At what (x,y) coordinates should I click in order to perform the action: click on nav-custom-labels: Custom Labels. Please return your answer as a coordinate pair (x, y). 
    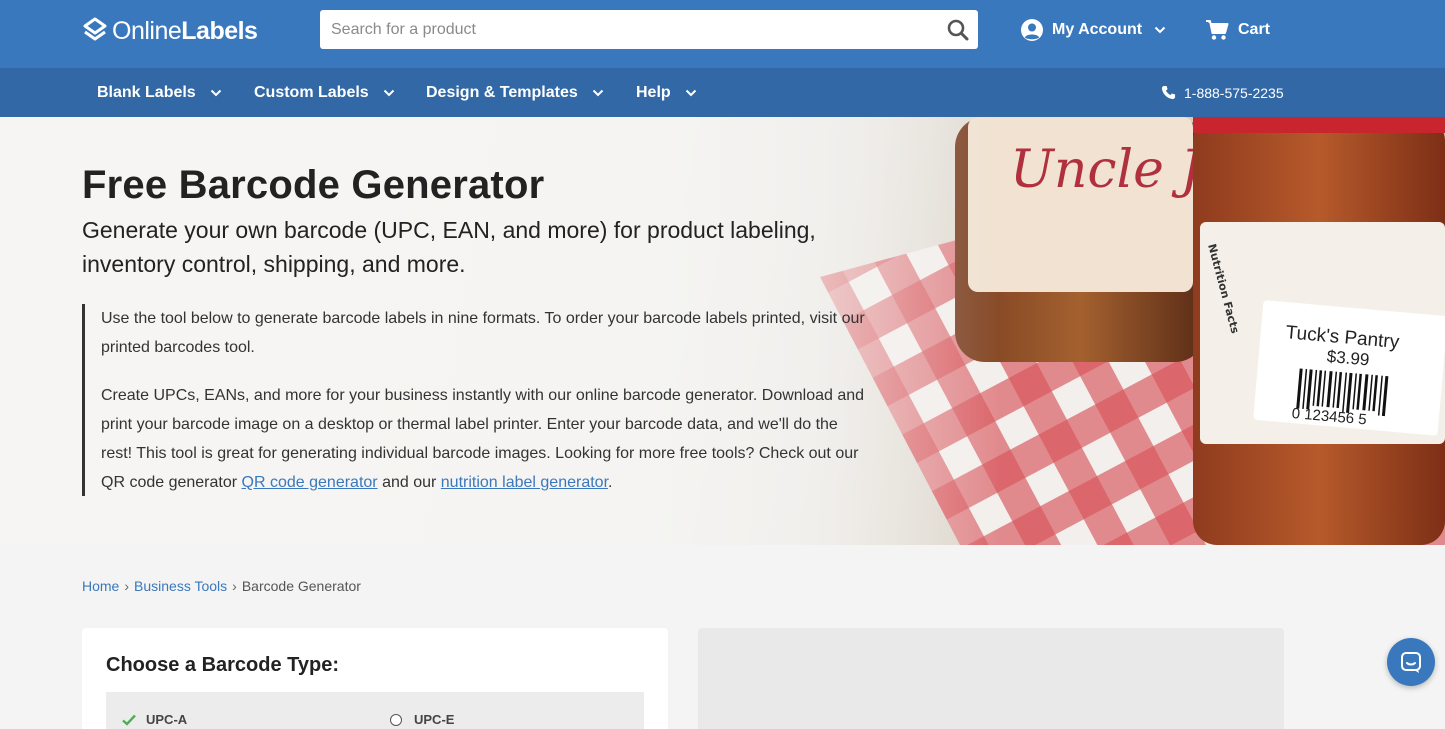
    Looking at the image, I should click on (324, 92).